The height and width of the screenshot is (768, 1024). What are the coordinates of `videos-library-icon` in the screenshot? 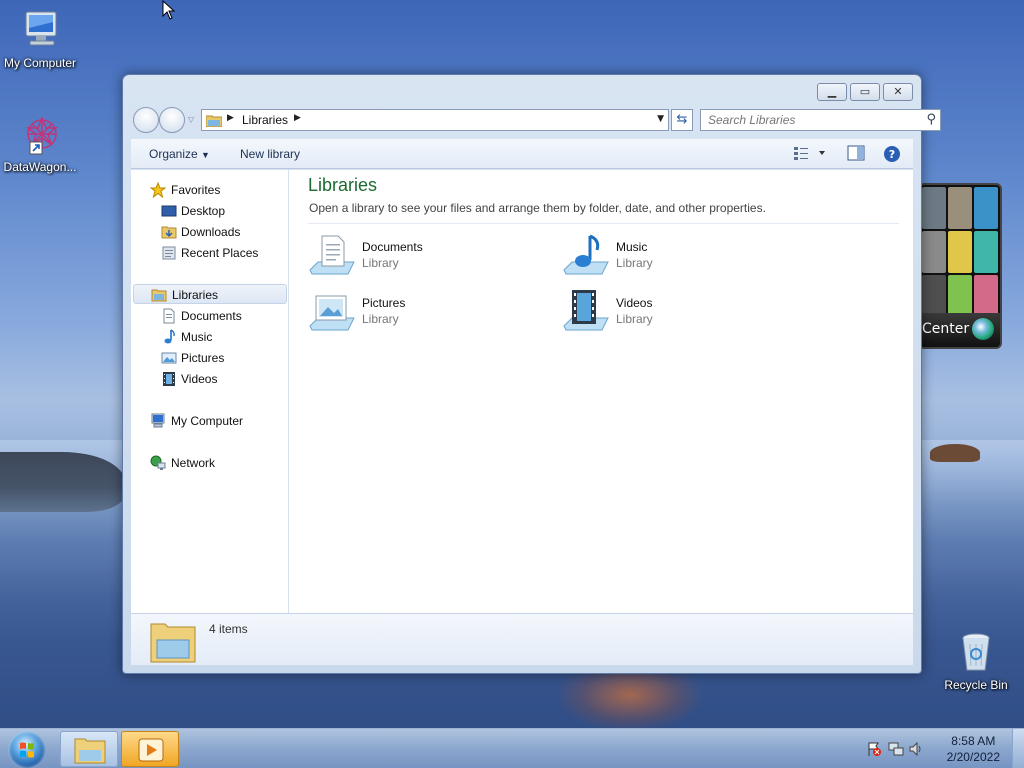 It's located at (586, 312).